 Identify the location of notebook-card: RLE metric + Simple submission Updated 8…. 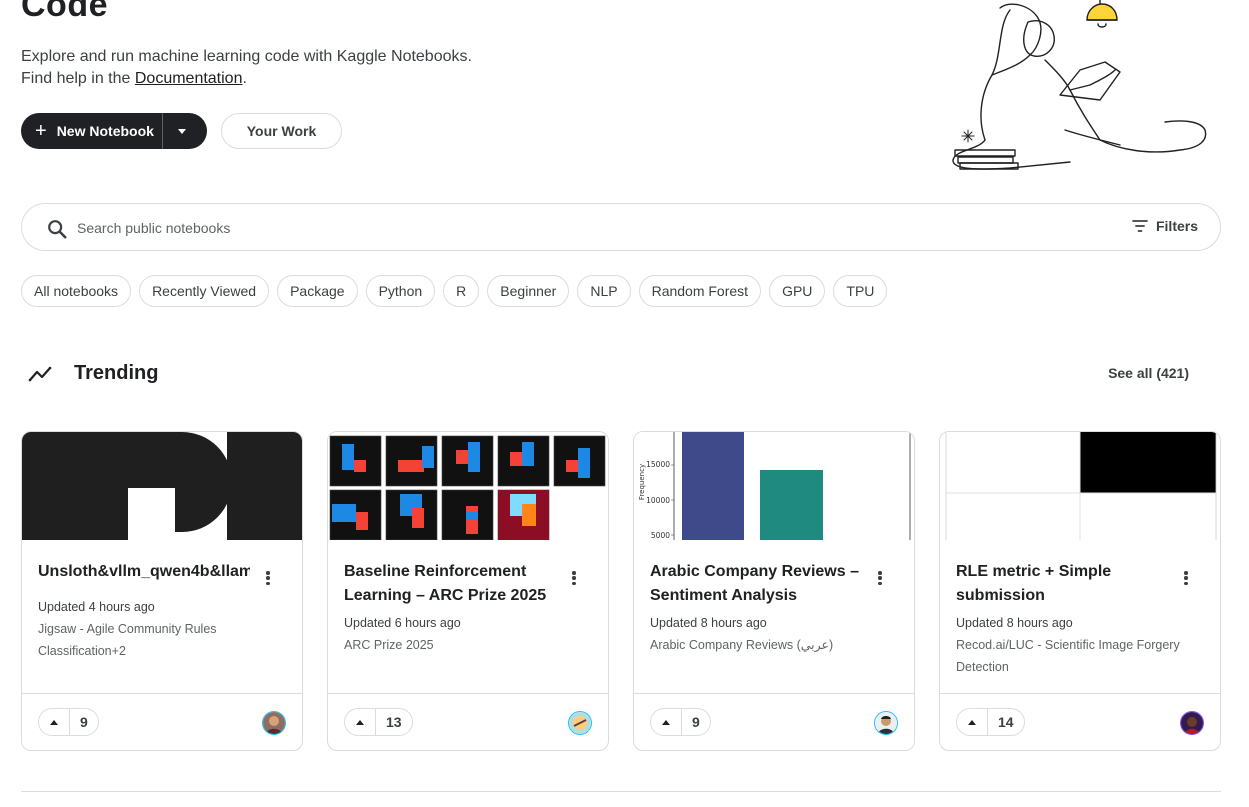
(1080, 591).